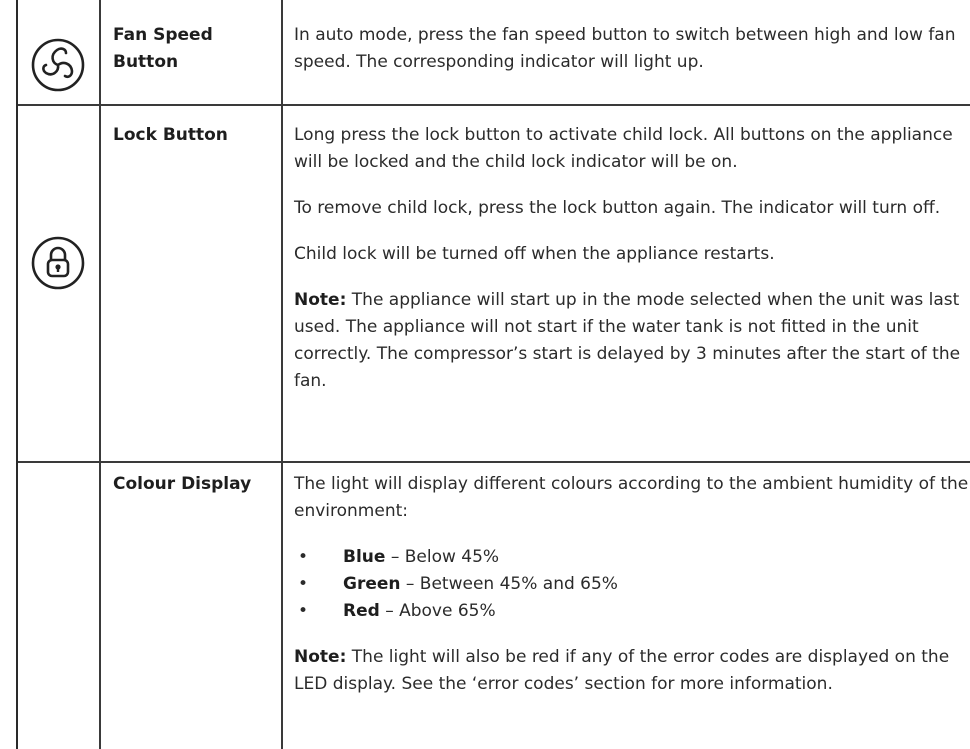 The height and width of the screenshot is (749, 970). What do you see at coordinates (509, 584) in the screenshot?
I see `colour-range: – Between 45% and 65%` at bounding box center [509, 584].